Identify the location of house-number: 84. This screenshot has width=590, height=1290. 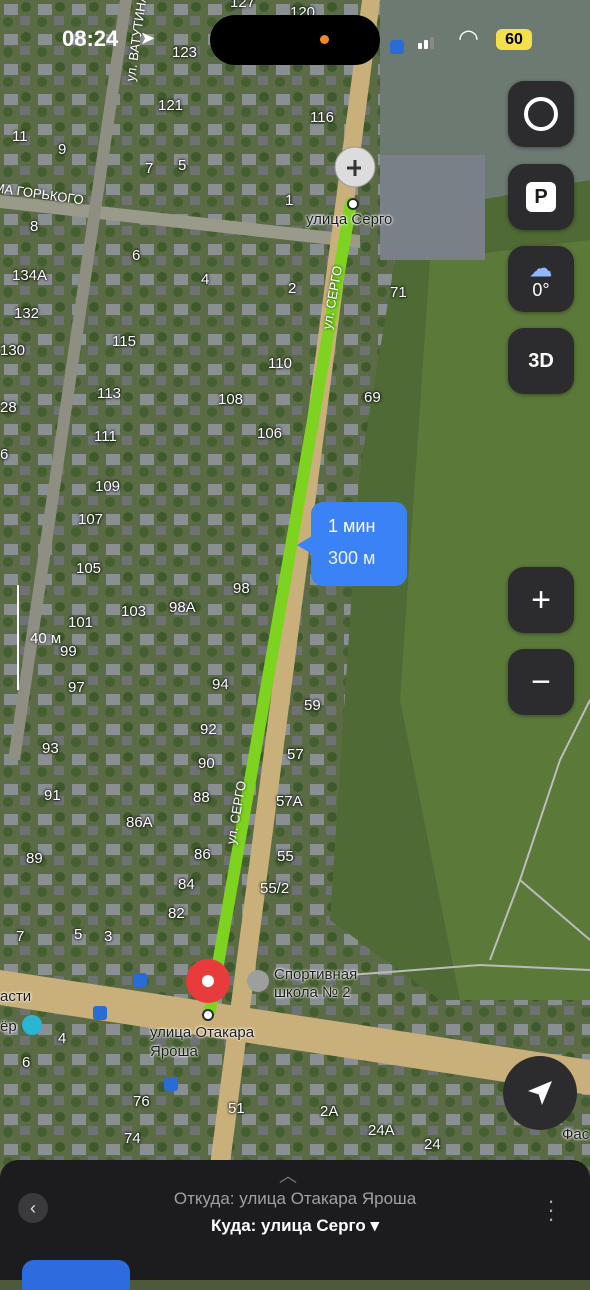
(186, 884).